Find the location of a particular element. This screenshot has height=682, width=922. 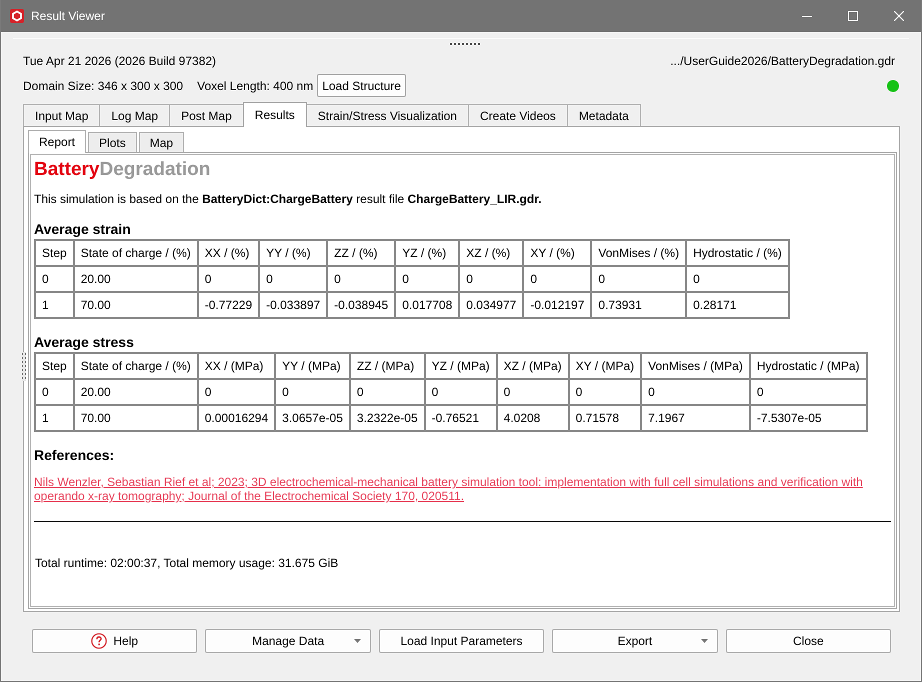

reference-link: Nils Wenzler, Sebastian Rief et al; 2023; 3D electrochemical-mechanical battery simulation tool: implementation with full cell simulations and verification with operando x-ray tomography; Journal of the Electrochemical Society 170, 020511. is located at coordinates (460, 489).